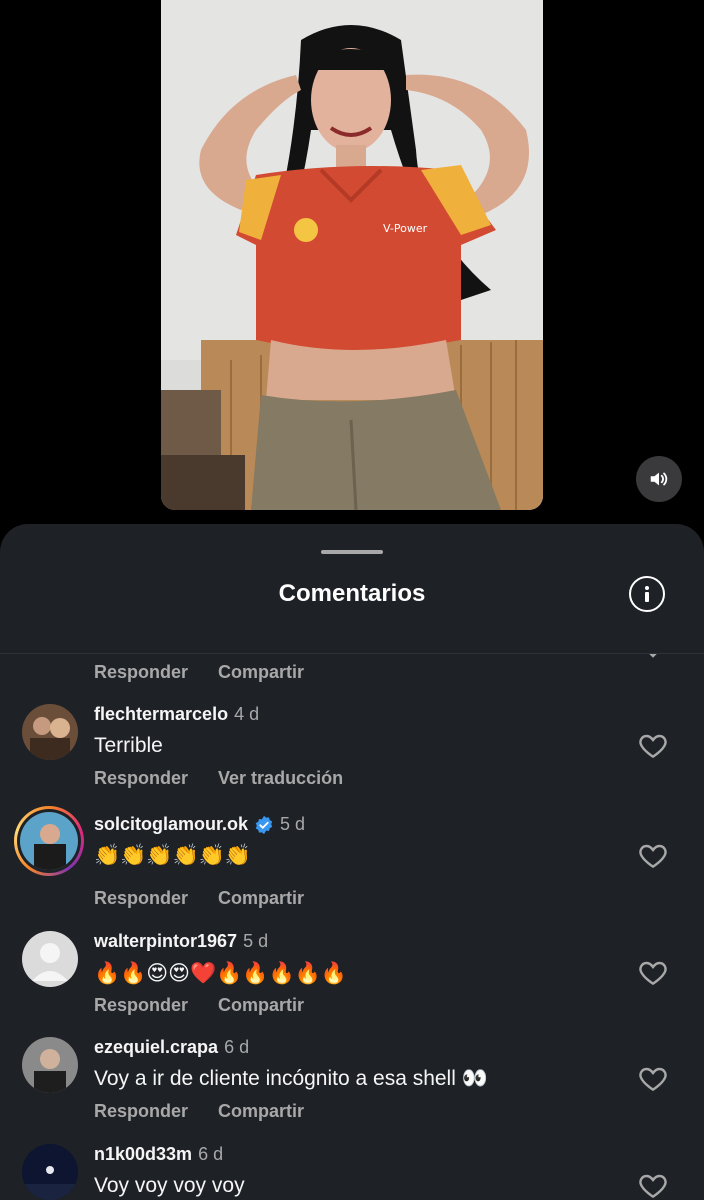 The width and height of the screenshot is (704, 1200). Describe the element at coordinates (405, 228) in the screenshot. I see `svg-text: V-Power` at that location.